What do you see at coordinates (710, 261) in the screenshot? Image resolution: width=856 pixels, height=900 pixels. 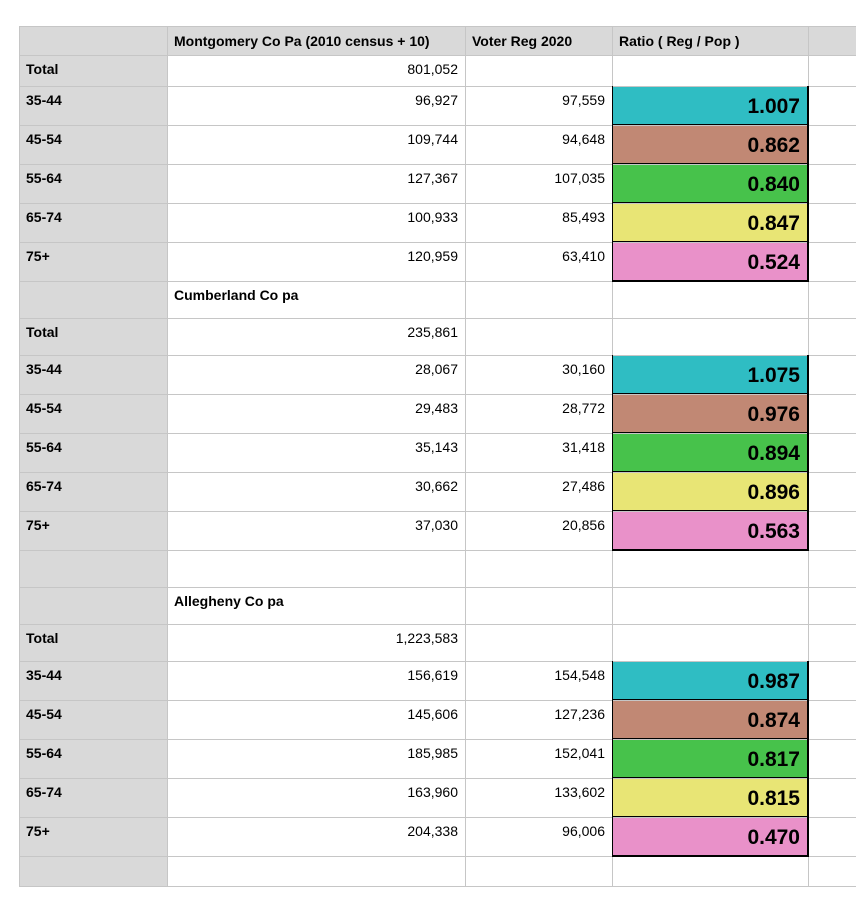 I see `ratio-cell: 0.524` at bounding box center [710, 261].